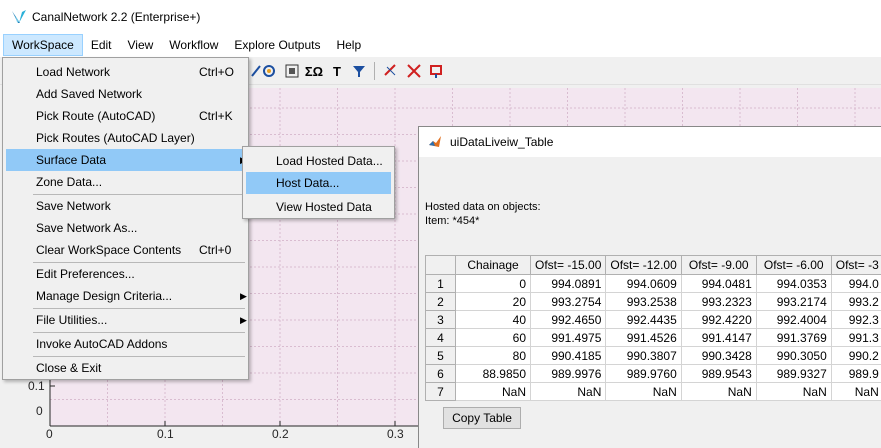 The width and height of the screenshot is (881, 448). I want to click on table-cell: 991.4147, so click(718, 337).